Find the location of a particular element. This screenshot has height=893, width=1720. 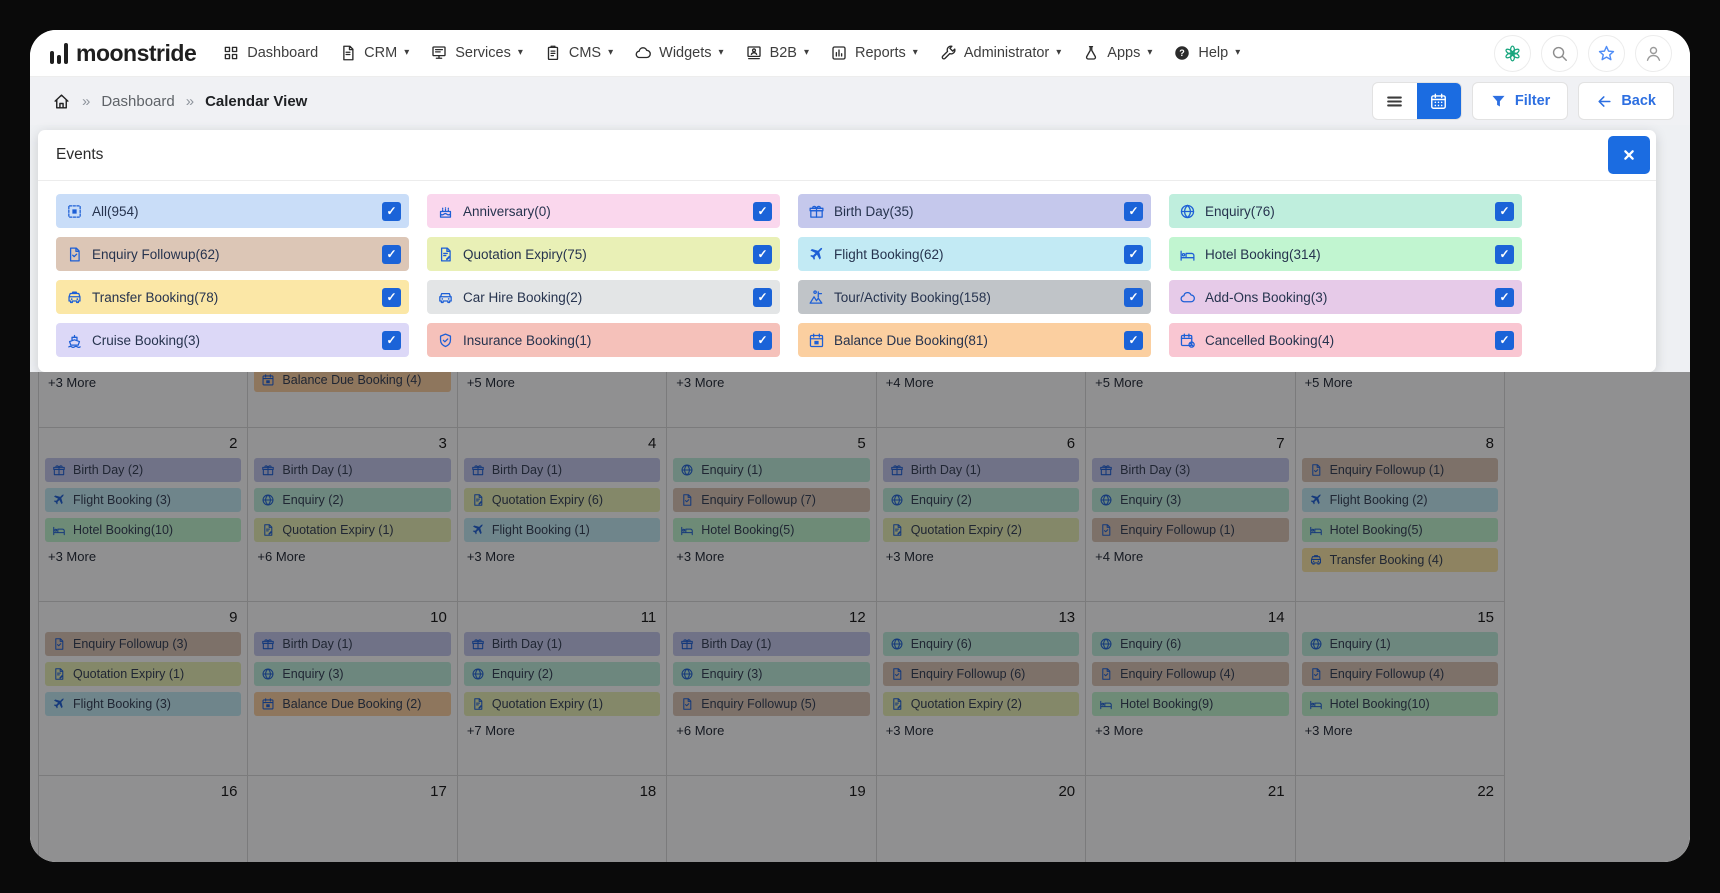

search-button is located at coordinates (1559, 53).